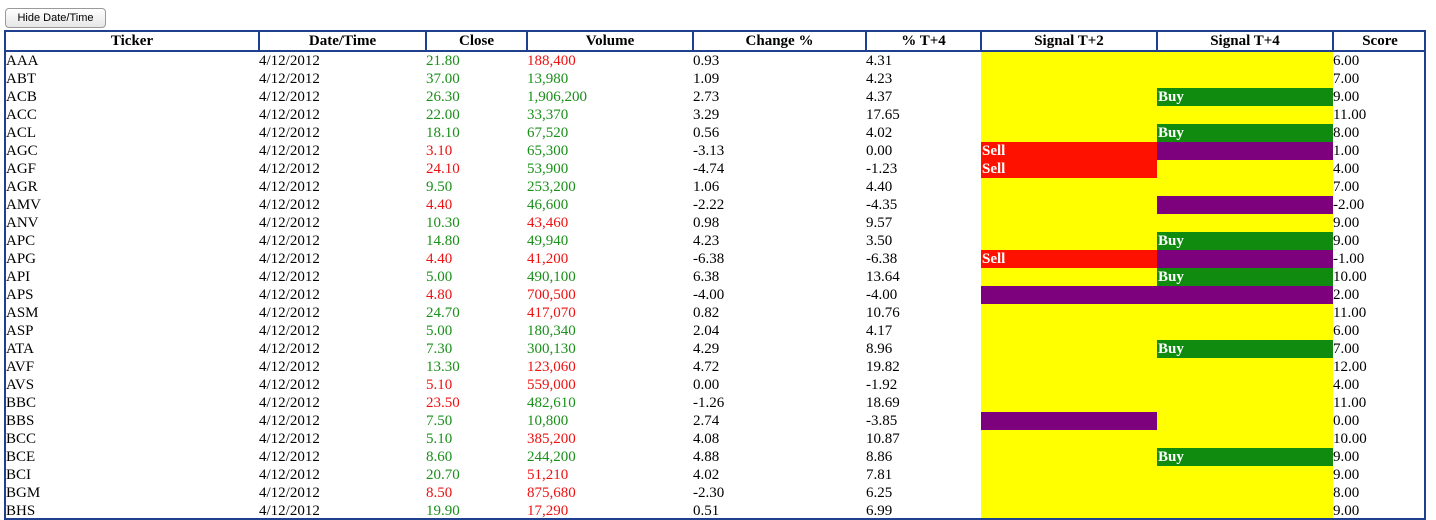 Image resolution: width=1436 pixels, height=520 pixels. Describe the element at coordinates (1346, 385) in the screenshot. I see `score-cell: 4.00` at that location.